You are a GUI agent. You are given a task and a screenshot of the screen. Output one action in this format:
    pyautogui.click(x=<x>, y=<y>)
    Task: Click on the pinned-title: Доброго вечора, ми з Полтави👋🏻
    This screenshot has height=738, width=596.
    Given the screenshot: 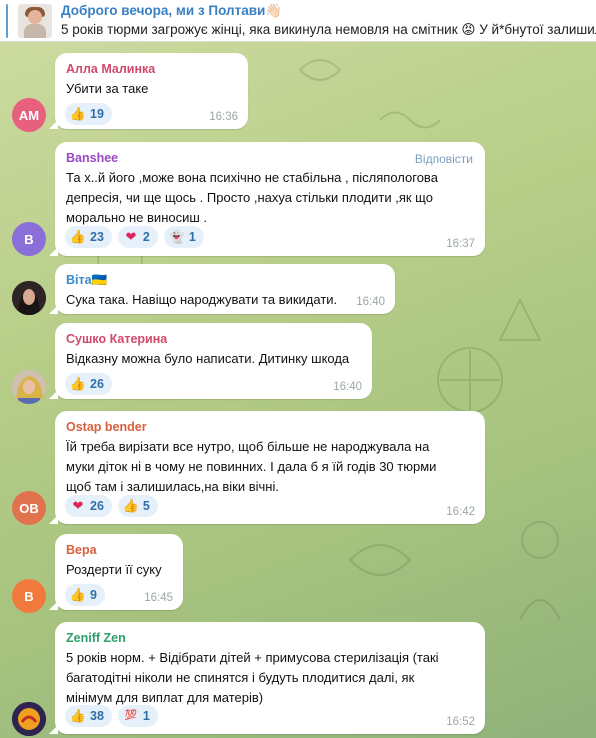 What is the action you would take?
    pyautogui.click(x=172, y=10)
    